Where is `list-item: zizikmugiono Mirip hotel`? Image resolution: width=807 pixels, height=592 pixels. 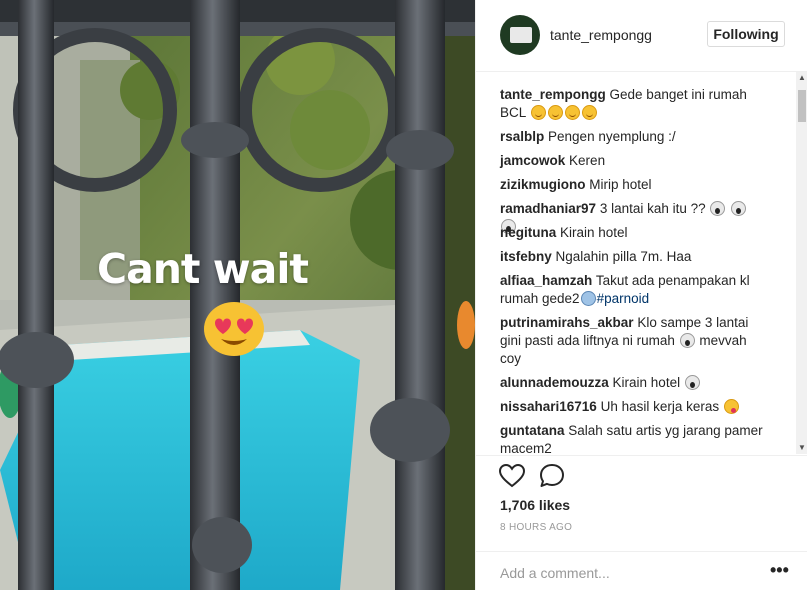 list-item: zizikmugiono Mirip hotel is located at coordinates (633, 185).